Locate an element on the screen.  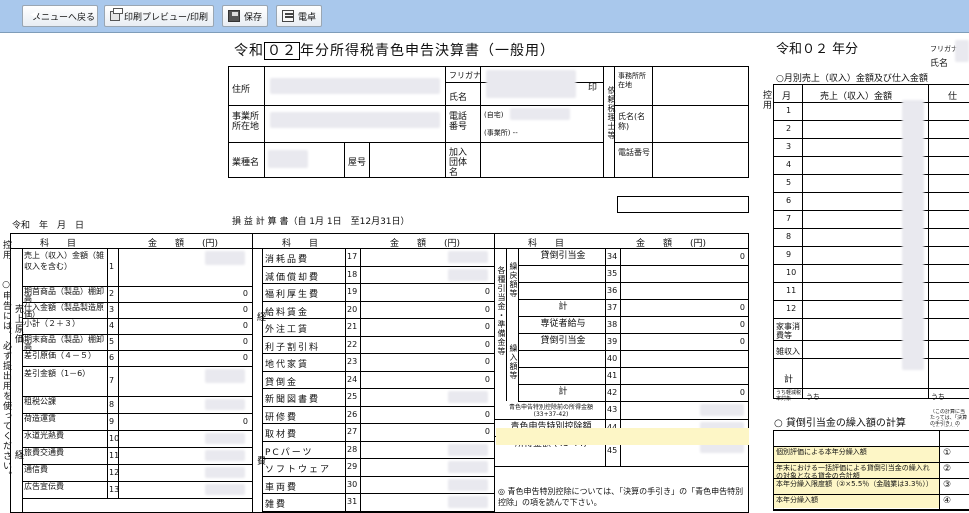
home-phone-label: (自宅) is located at coordinates (494, 115).